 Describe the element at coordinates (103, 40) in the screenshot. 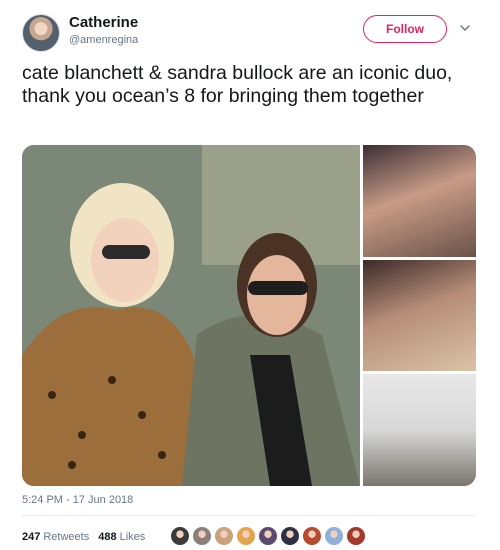

I see `user-handle: @amenregina` at that location.